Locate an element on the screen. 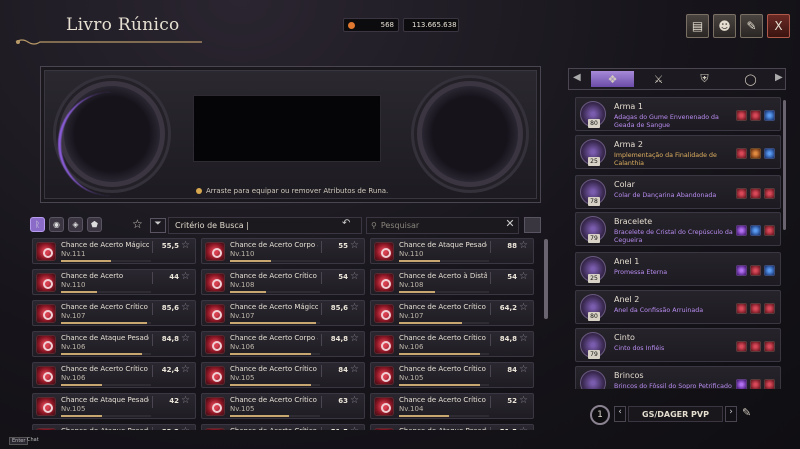  preset-name: GS/DAGER PVP is located at coordinates (675, 414).